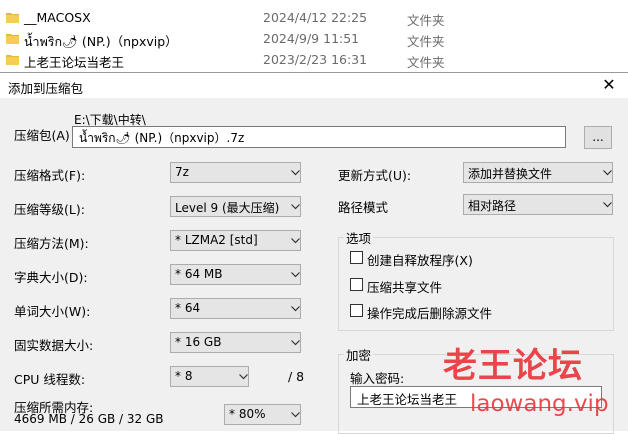 Image resolution: width=628 pixels, height=434 pixels. What do you see at coordinates (319, 137) in the screenshot?
I see `archive-name-input: น้ำพริก🌶 (NP.)（npxvip）.7z` at bounding box center [319, 137].